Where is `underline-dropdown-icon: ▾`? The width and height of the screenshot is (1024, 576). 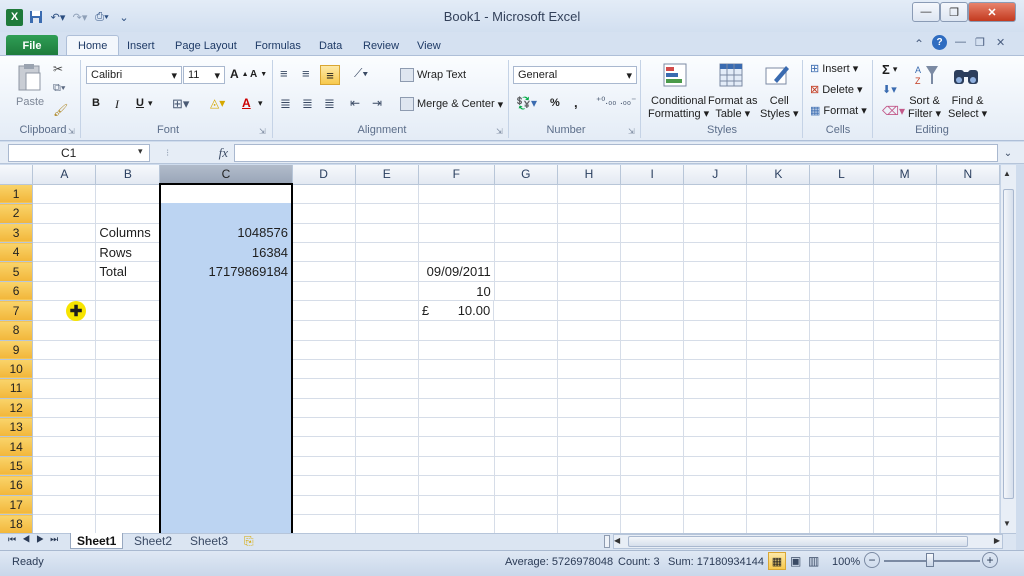
underline-dropdown-icon: ▾ is located at coordinates (150, 103).